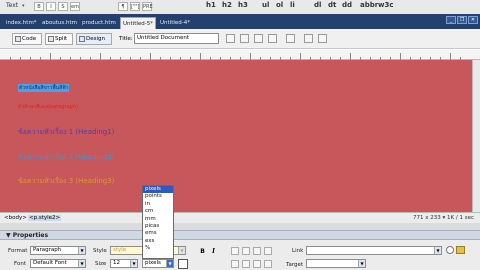 The height and width of the screenshot is (270, 480). I want to click on format-select: Paragraph ▼, so click(58, 250).